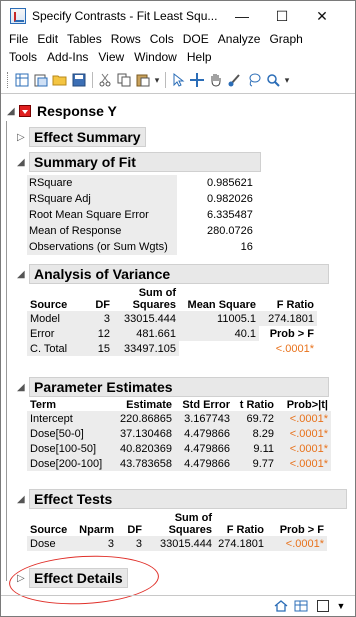 The width and height of the screenshot is (356, 617). What do you see at coordinates (51, 348) in the screenshot?
I see `cell-source: C. Total` at bounding box center [51, 348].